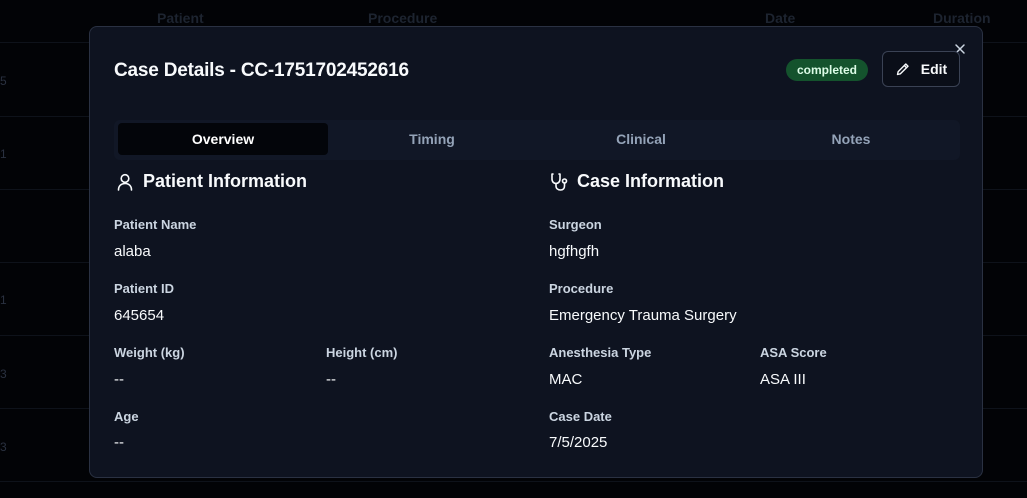 This screenshot has height=498, width=1027. I want to click on edit-button: Edit, so click(921, 69).